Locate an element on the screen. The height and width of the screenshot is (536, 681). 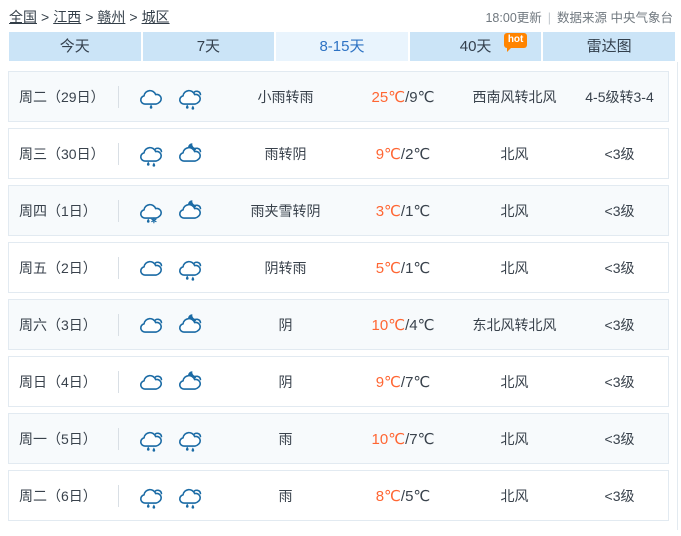
temperature: 10℃/7℃ is located at coordinates (403, 439).